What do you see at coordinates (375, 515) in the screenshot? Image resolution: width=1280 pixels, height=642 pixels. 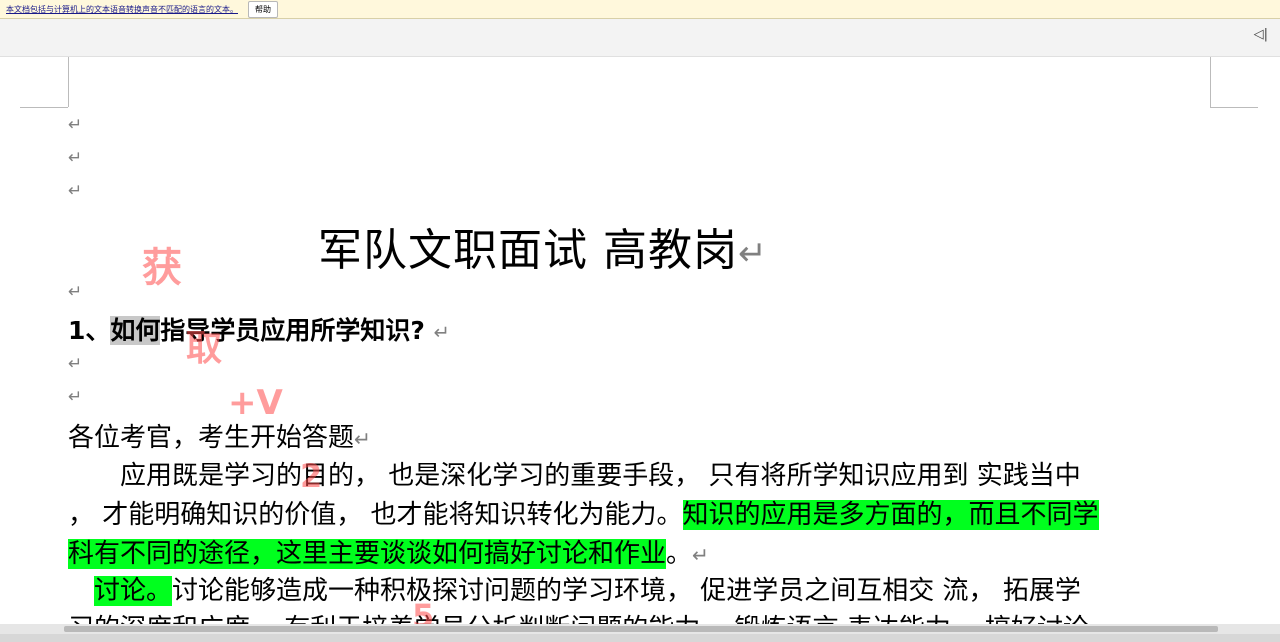 I see `body-text: ， 才能明确知识的价值， 也才能将知识转化为能力。` at bounding box center [375, 515].